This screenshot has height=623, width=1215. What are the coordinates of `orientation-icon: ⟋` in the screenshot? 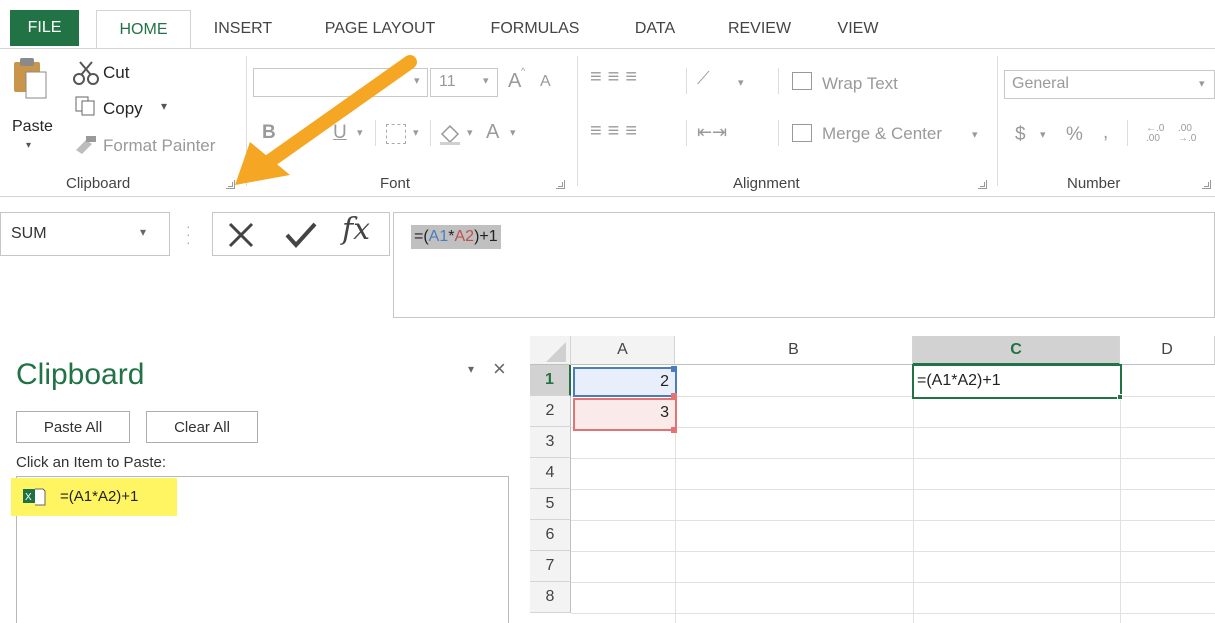 It's located at (703, 78).